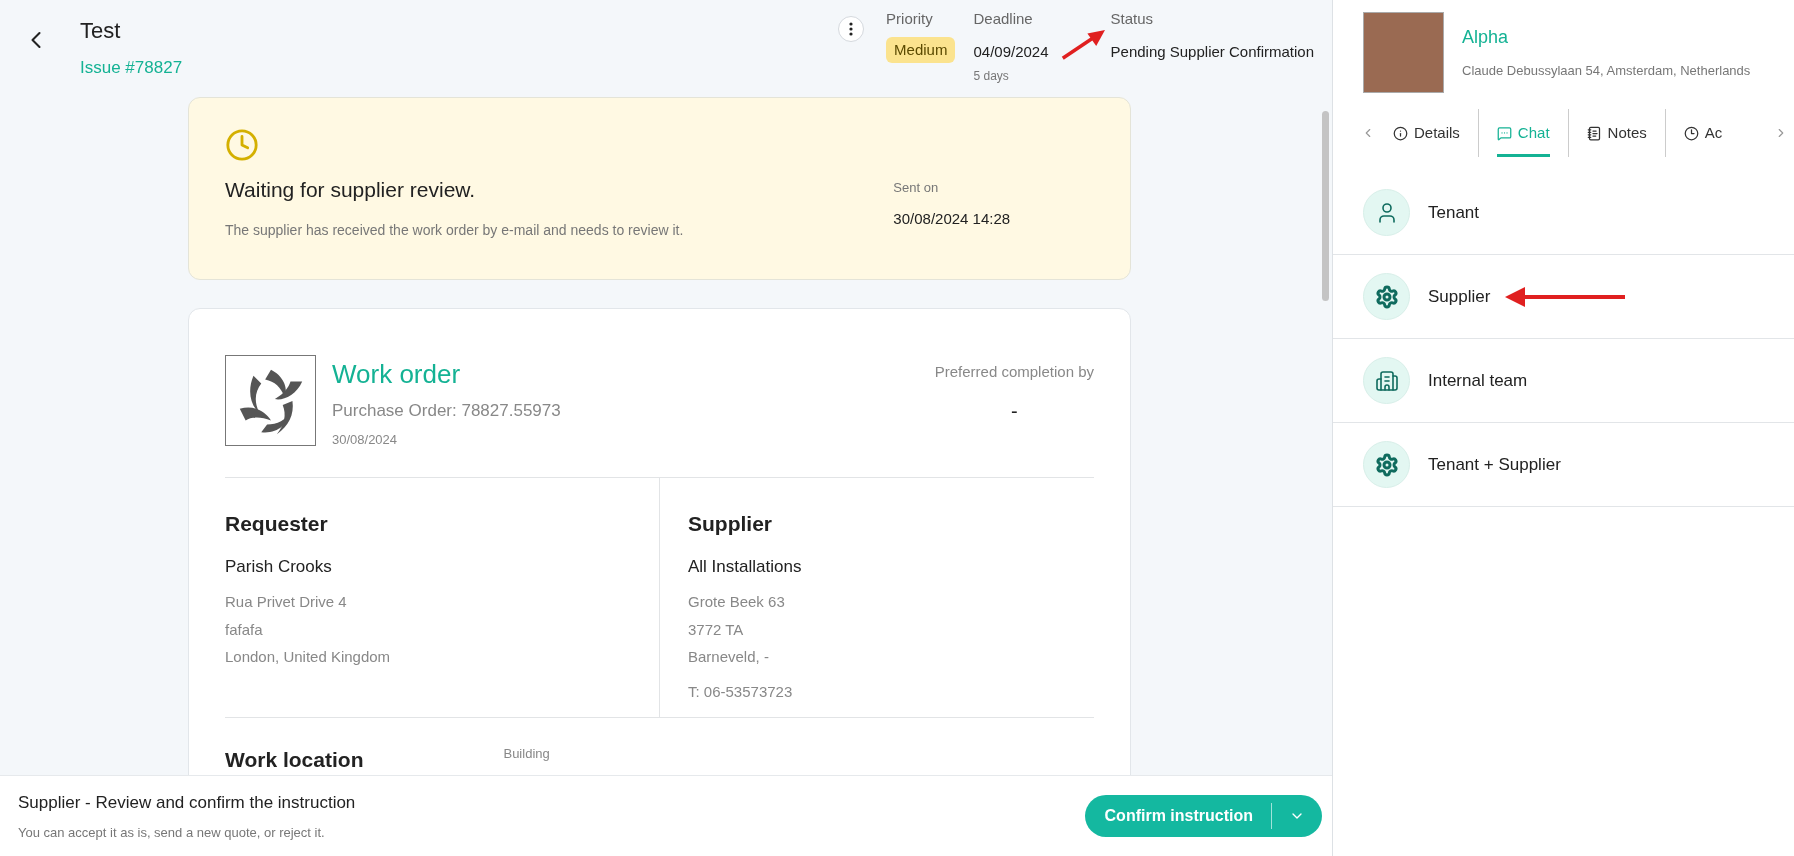 This screenshot has width=1794, height=856. Describe the element at coordinates (172, 833) in the screenshot. I see `footer-text: You can accept it as is, send a new quote, or reject it.` at that location.